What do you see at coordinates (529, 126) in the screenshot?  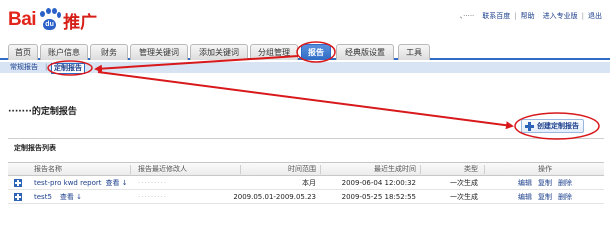 I see `plus-icon` at bounding box center [529, 126].